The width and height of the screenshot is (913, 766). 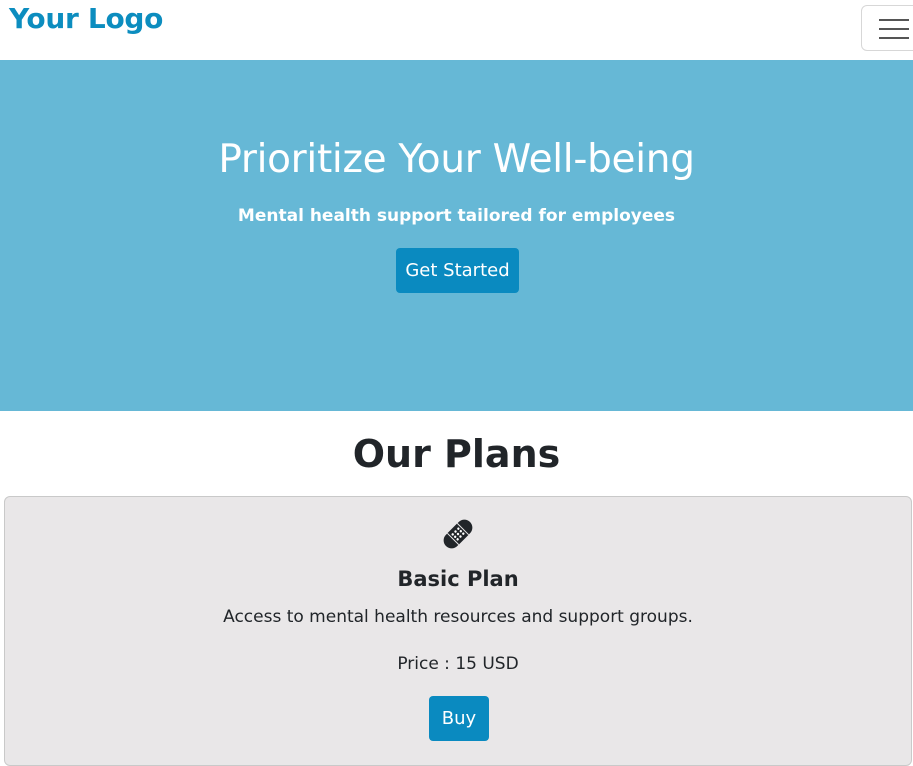 I want to click on plans-title: Our Plans, so click(x=456, y=454).